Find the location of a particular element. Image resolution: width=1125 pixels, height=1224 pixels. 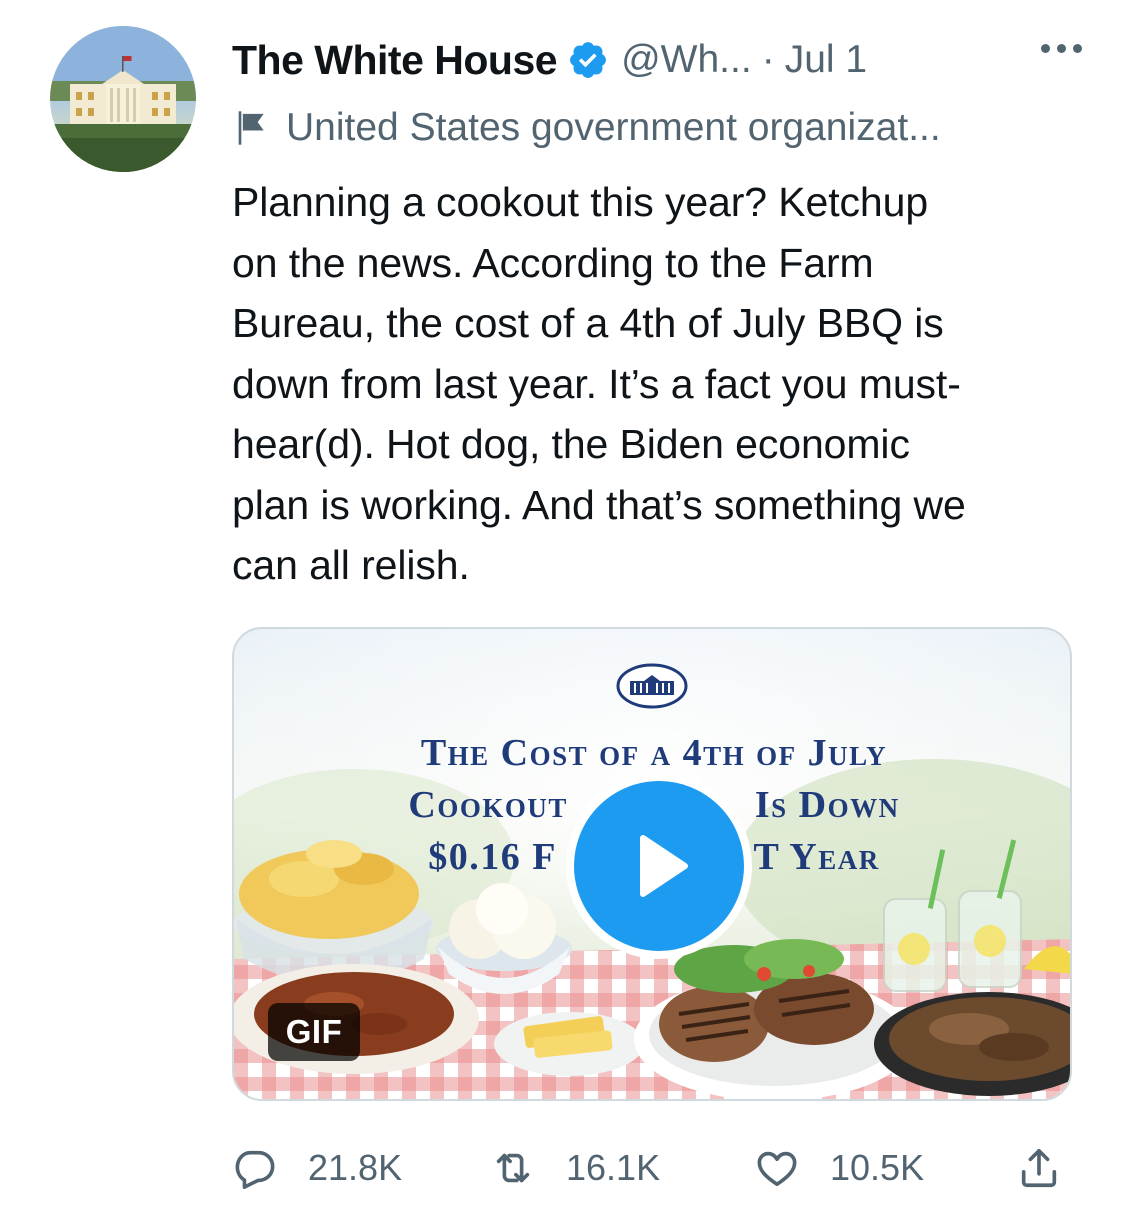

share-icon is located at coordinates (1039, 1168).